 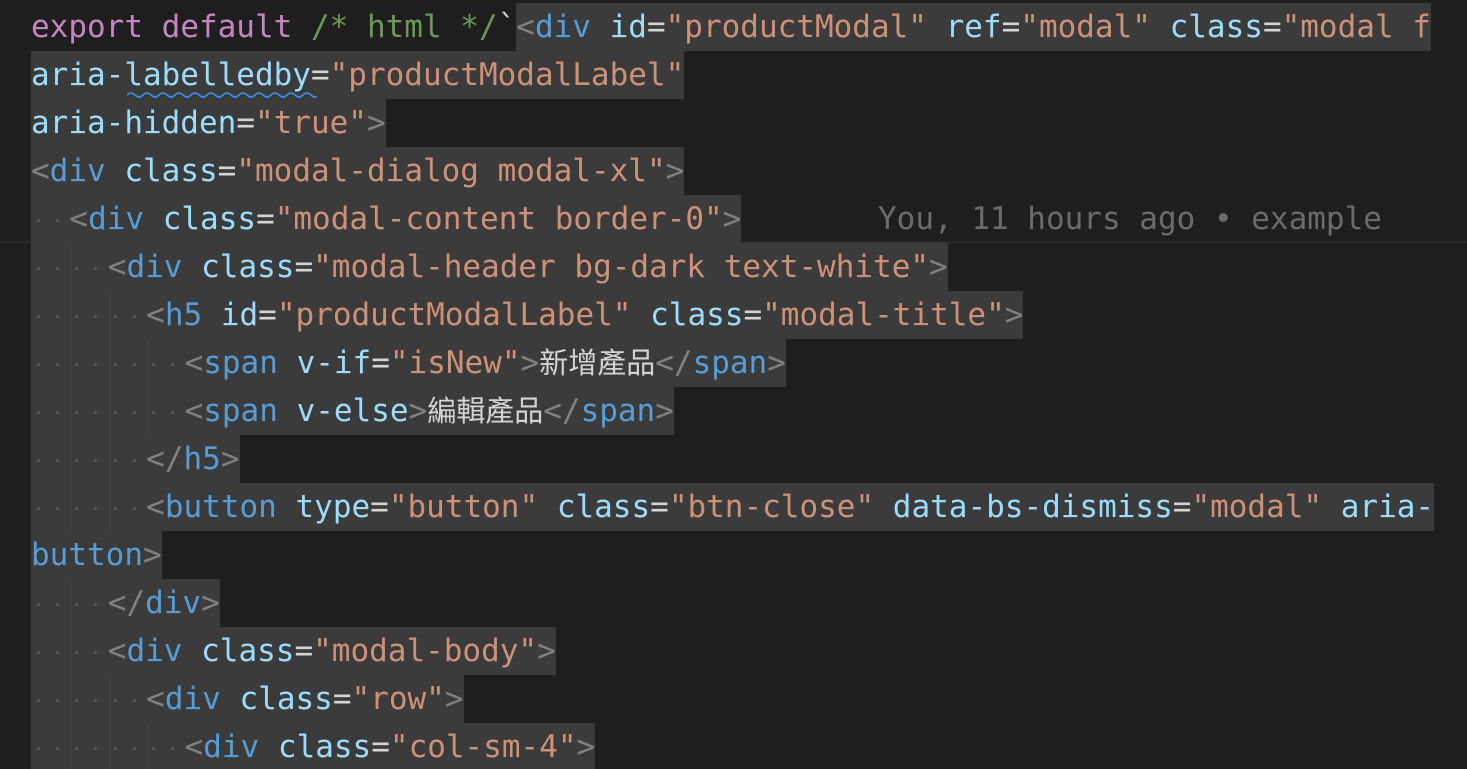 What do you see at coordinates (227, 27) in the screenshot?
I see `token-keyword: default` at bounding box center [227, 27].